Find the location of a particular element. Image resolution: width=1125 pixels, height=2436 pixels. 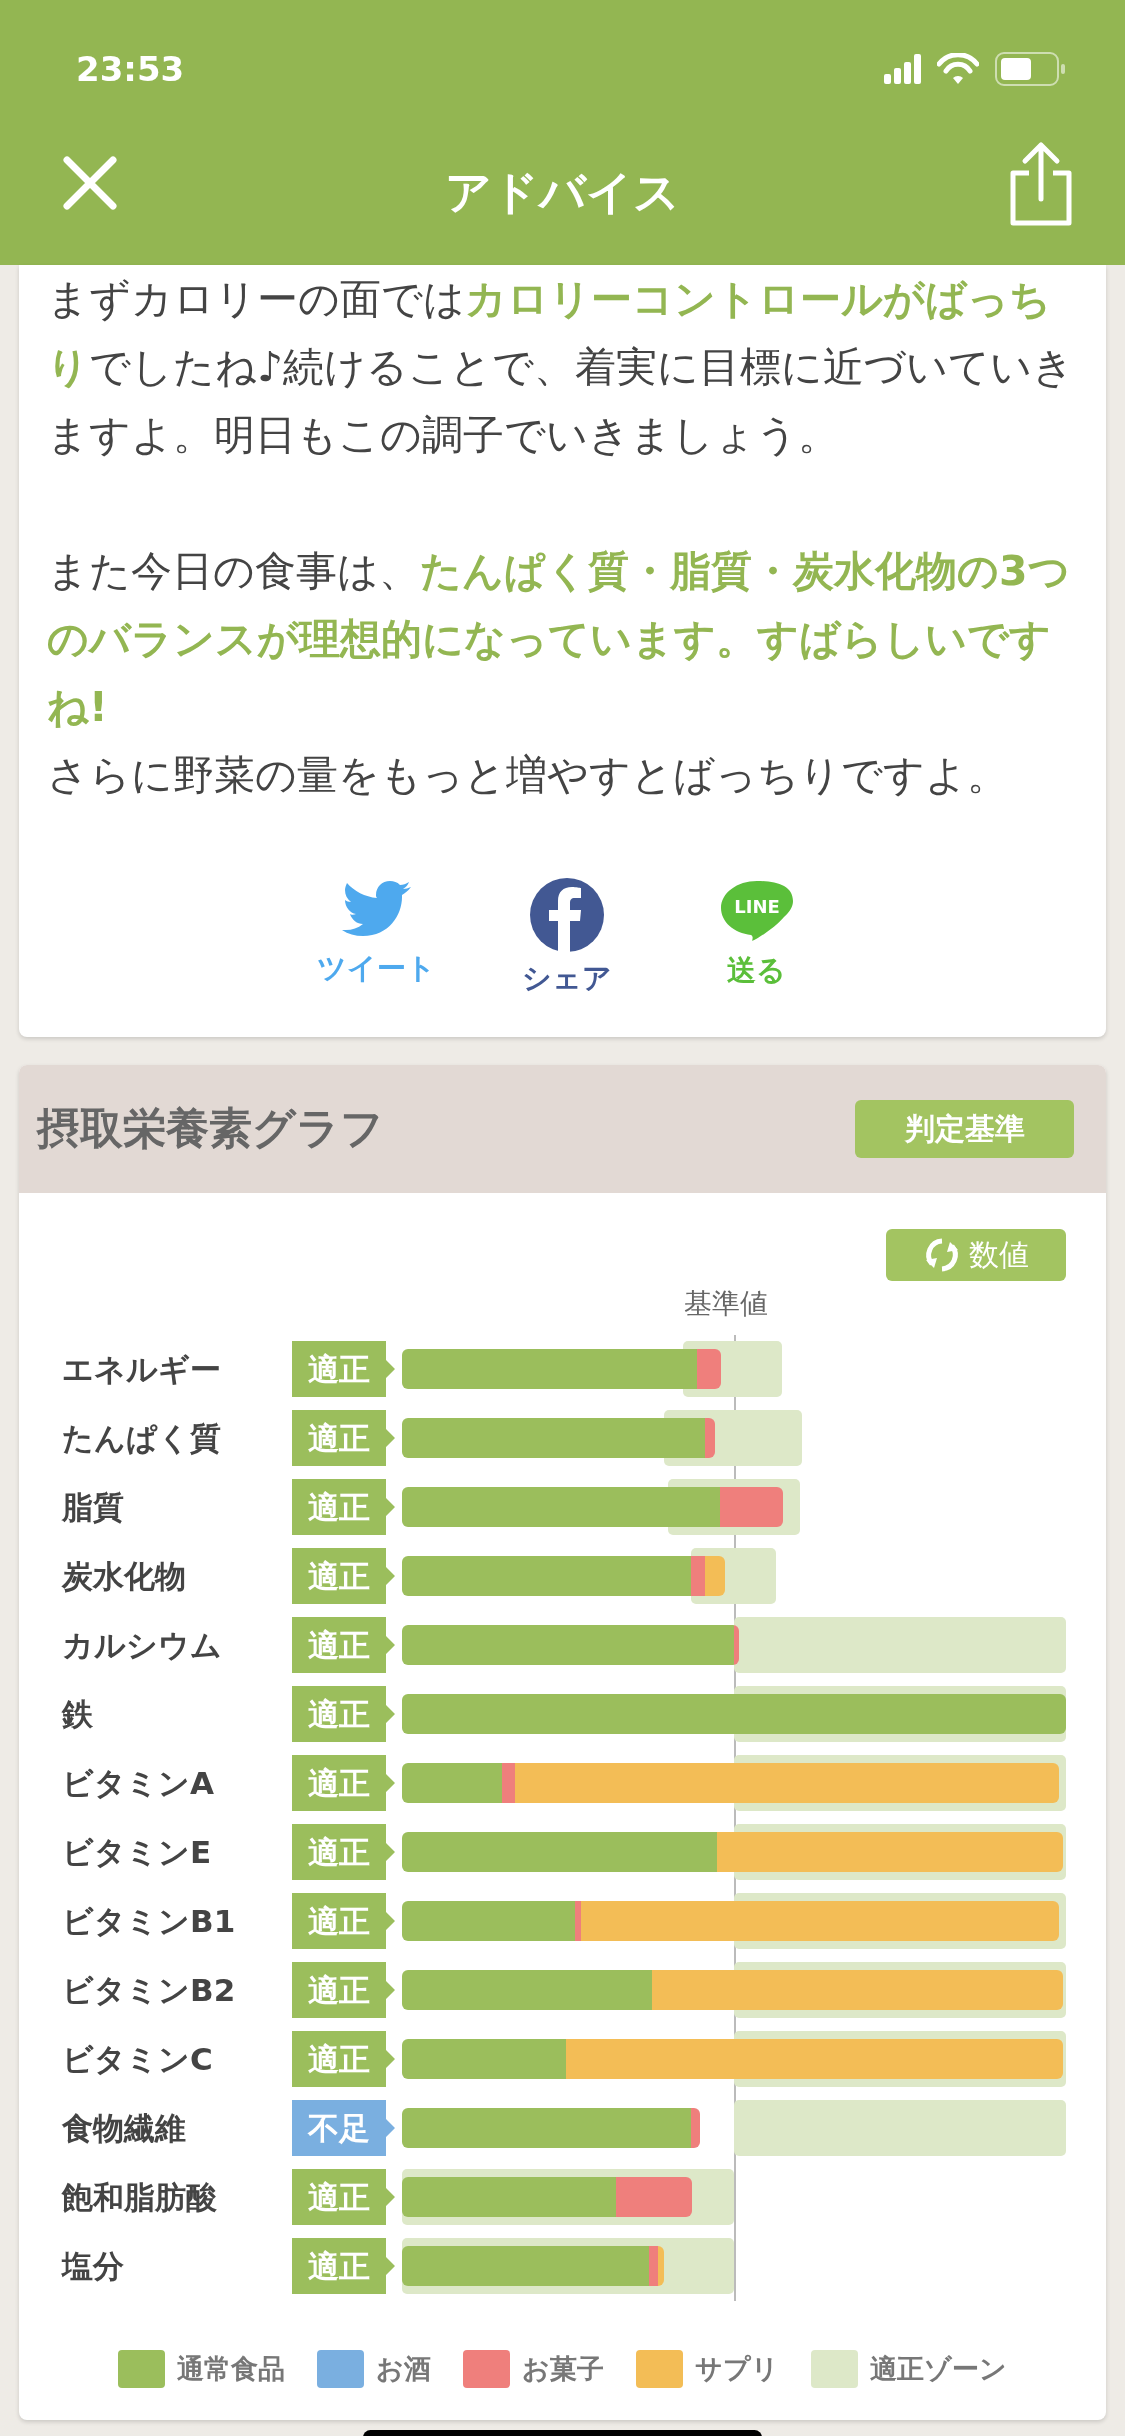

advice-text: また今日の食事は、たんぱく質・脂質・炭水化物の3つのバランスが理想的になっています。すばらしいですね! is located at coordinates (559, 639).